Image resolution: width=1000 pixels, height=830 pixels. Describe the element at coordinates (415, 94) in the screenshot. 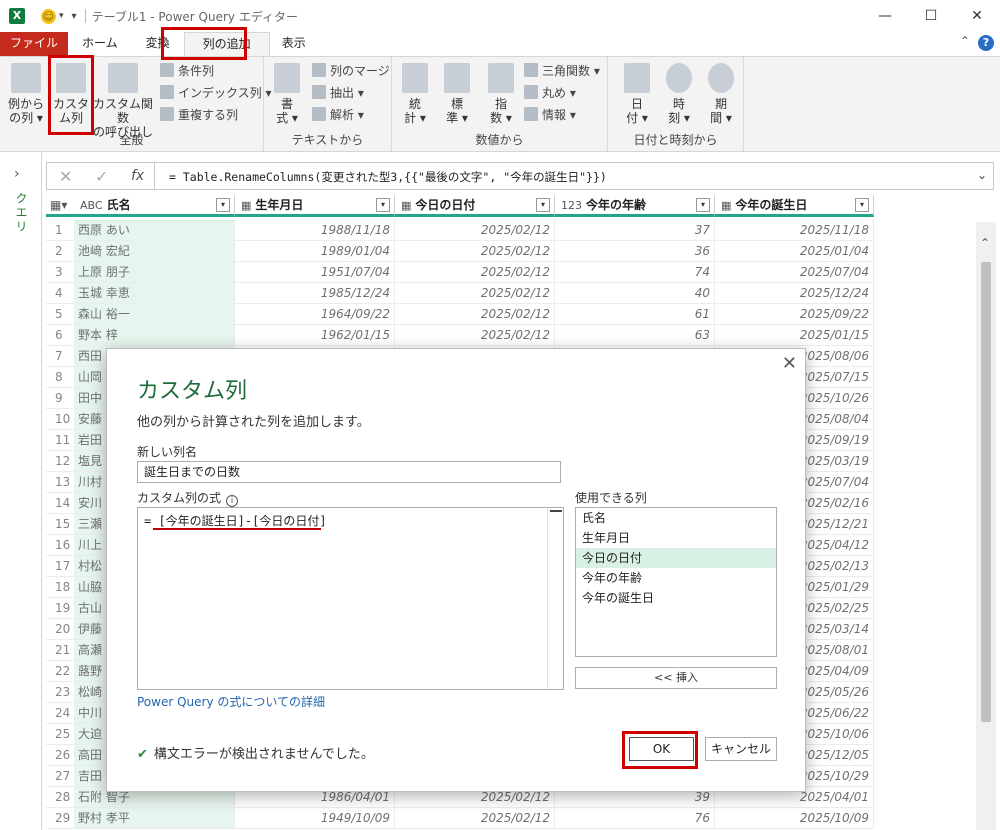

I see `statistics-button: 統 計 ▾` at that location.